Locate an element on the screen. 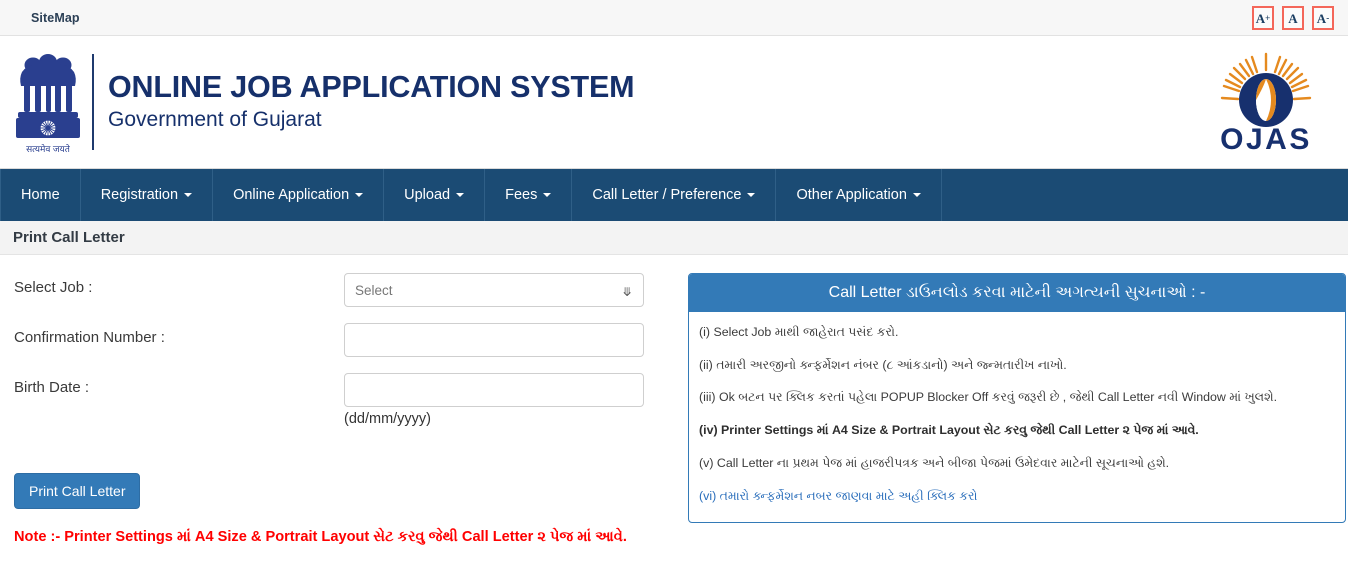  field-row-select-job: Select Job : Select ⤋ is located at coordinates (350, 290).